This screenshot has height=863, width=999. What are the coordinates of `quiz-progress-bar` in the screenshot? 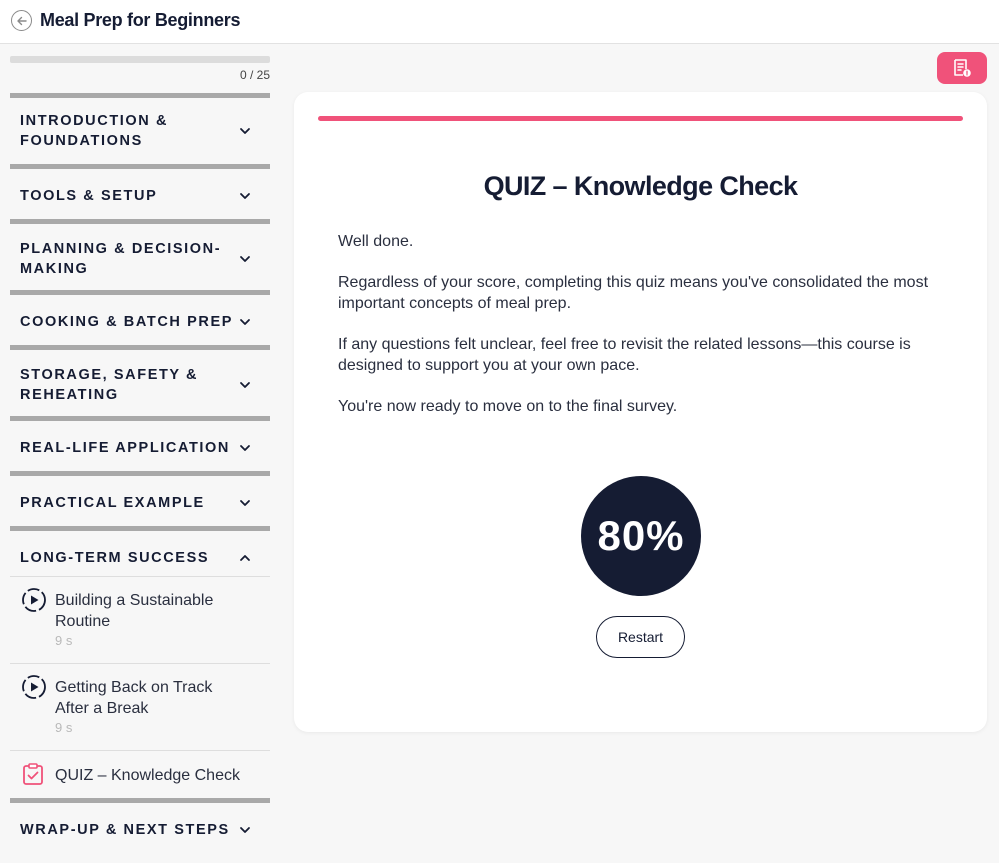 It's located at (640, 118).